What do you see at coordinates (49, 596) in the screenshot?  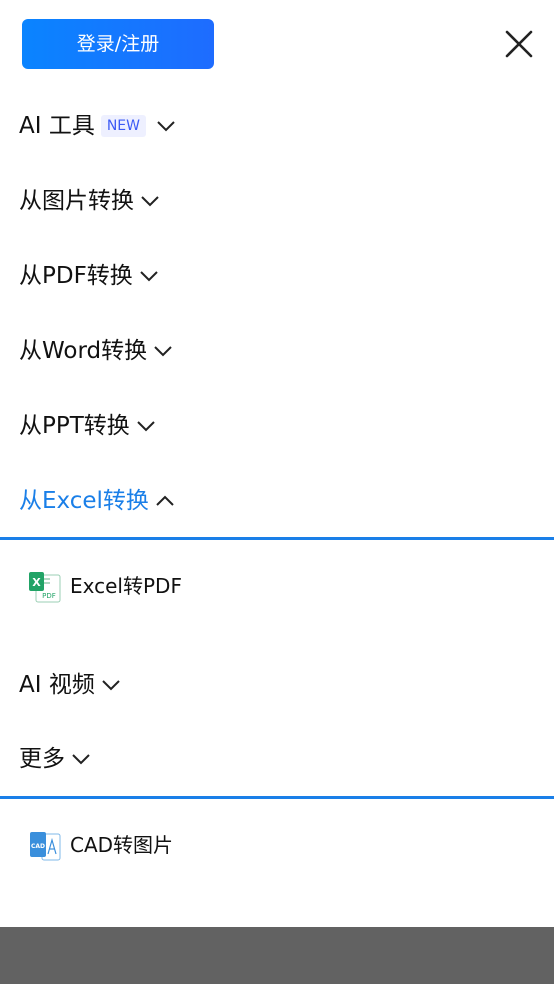 I see `svg-text: PDF` at bounding box center [49, 596].